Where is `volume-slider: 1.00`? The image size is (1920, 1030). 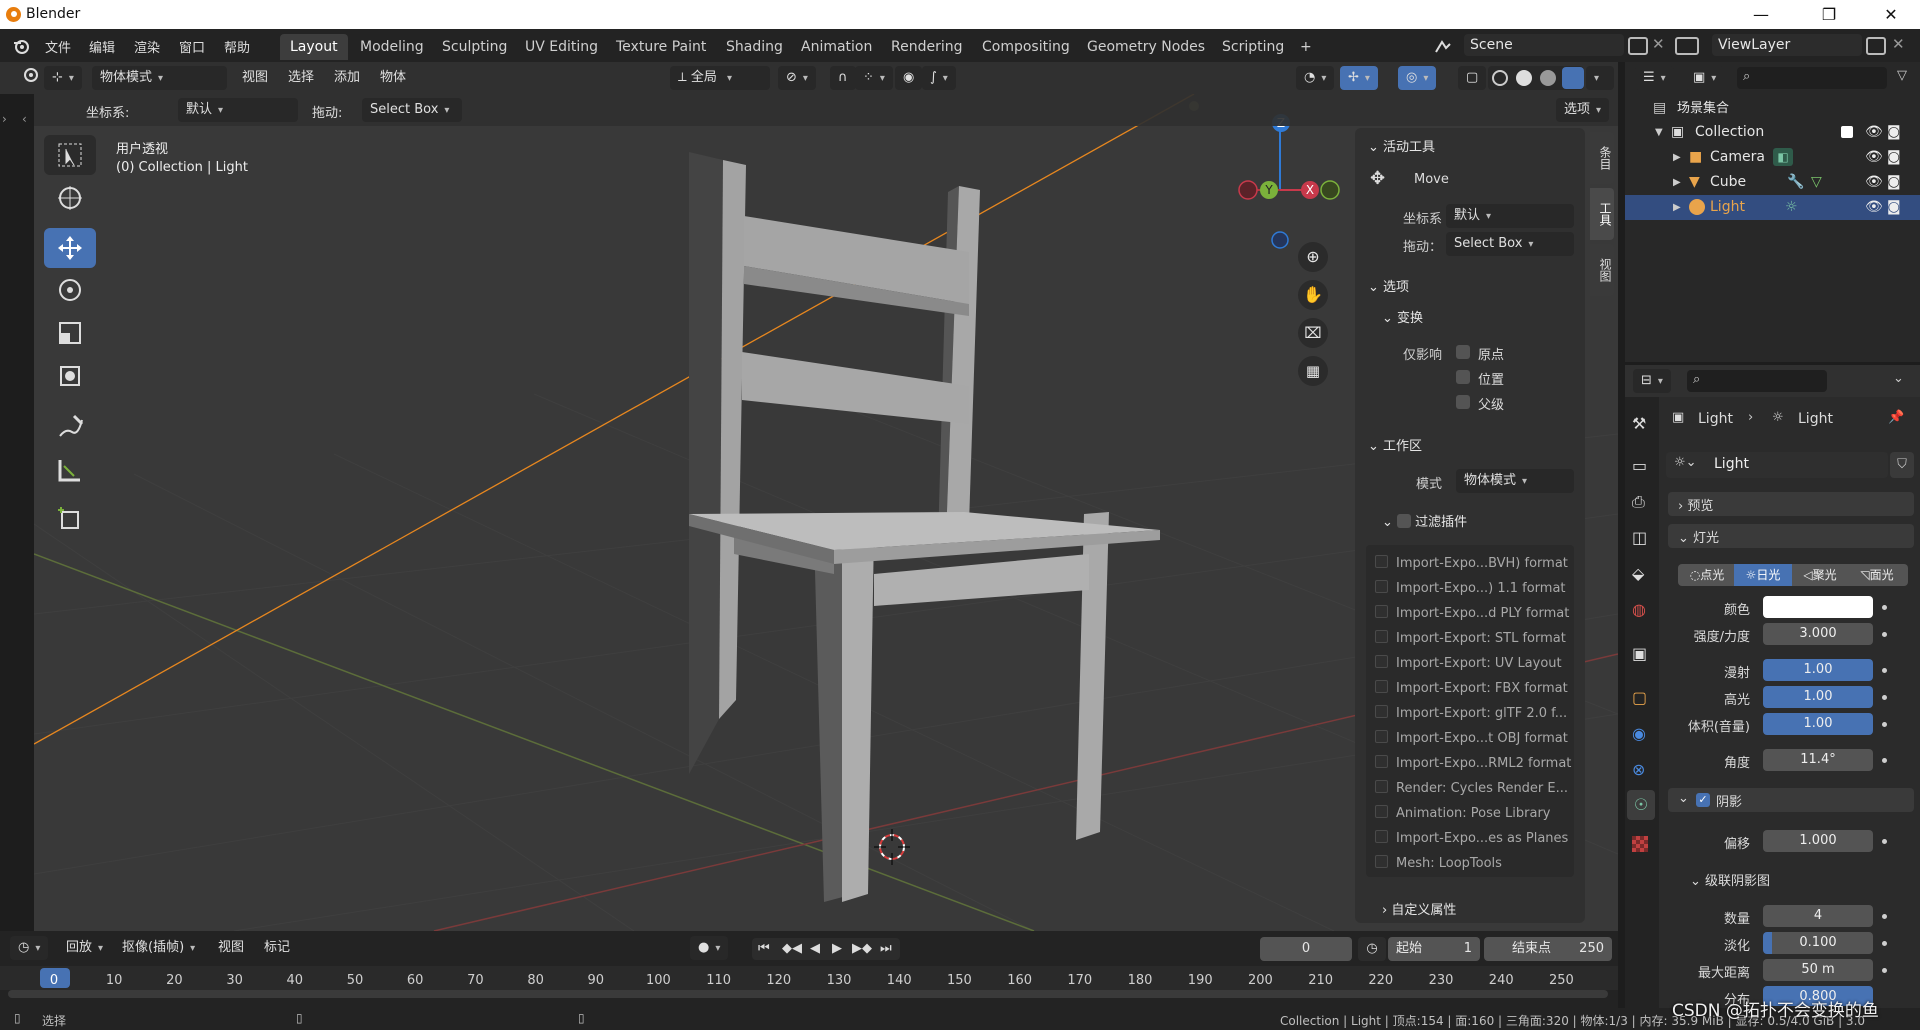 volume-slider: 1.00 is located at coordinates (1818, 724).